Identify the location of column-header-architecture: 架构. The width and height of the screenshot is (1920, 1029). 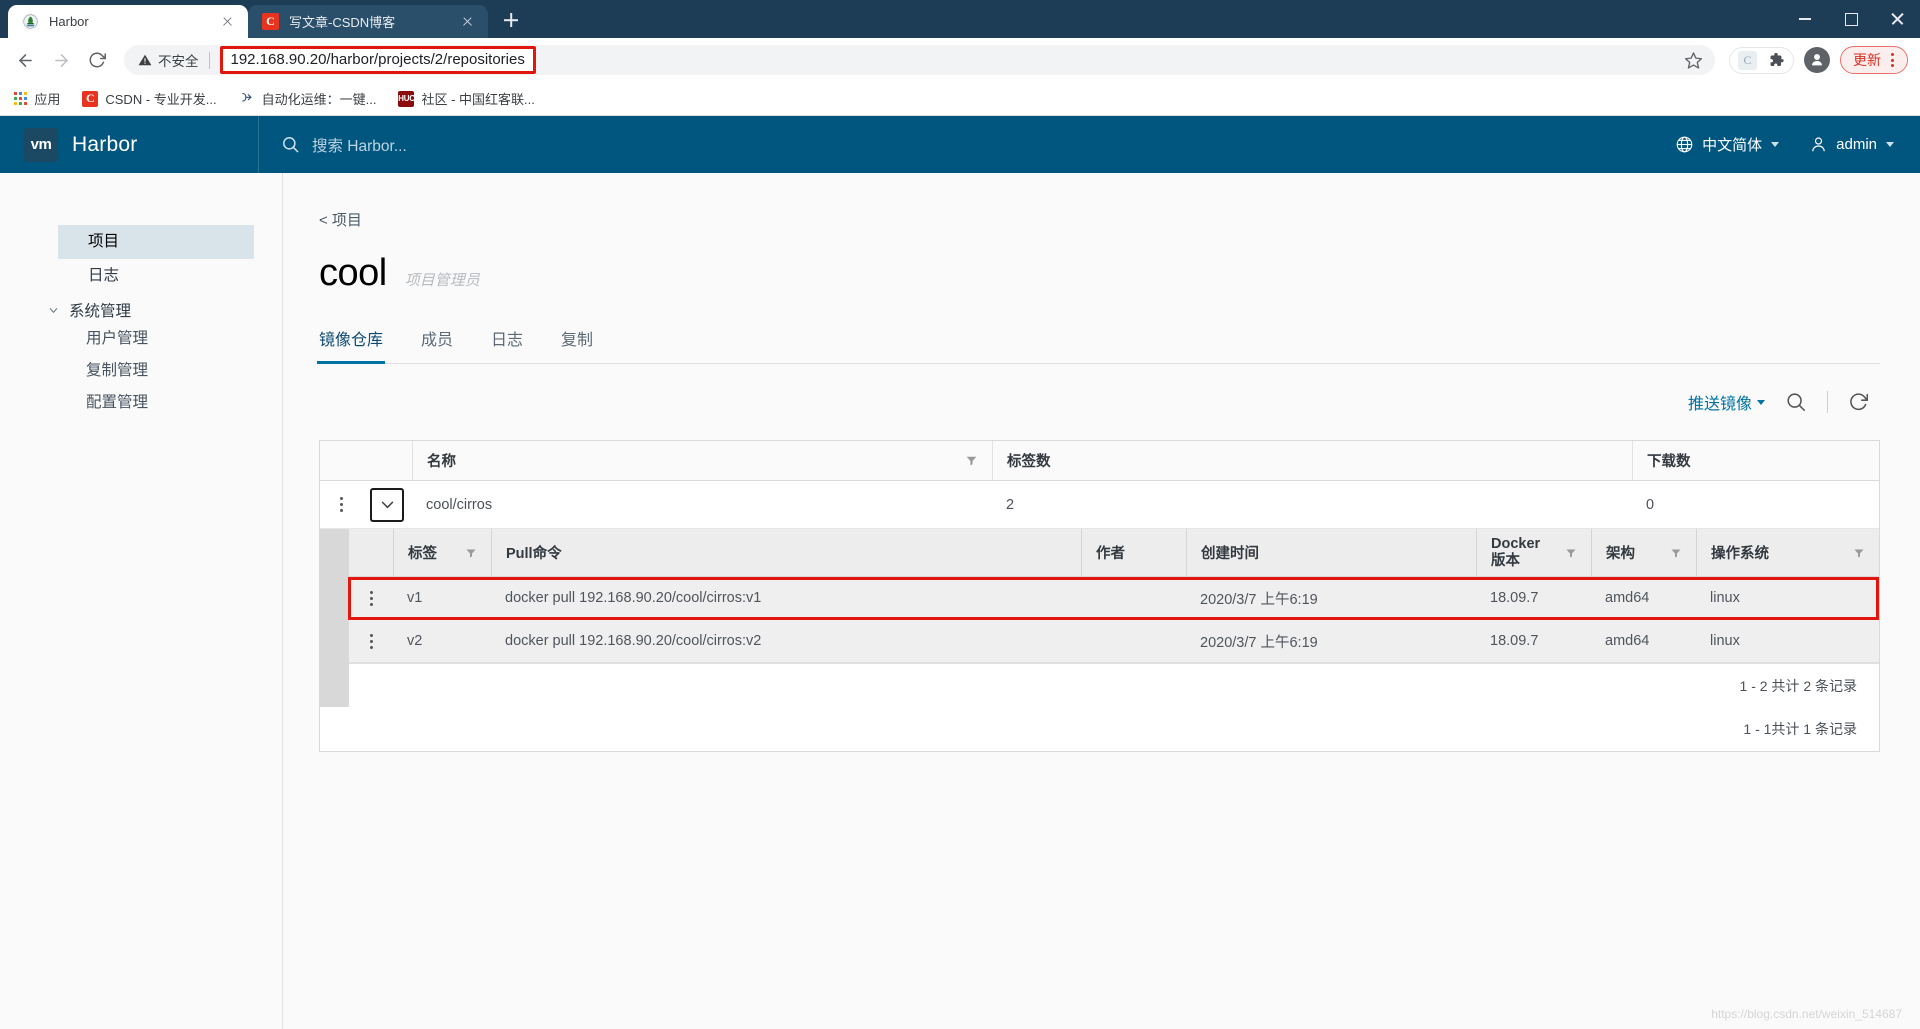
(1643, 552).